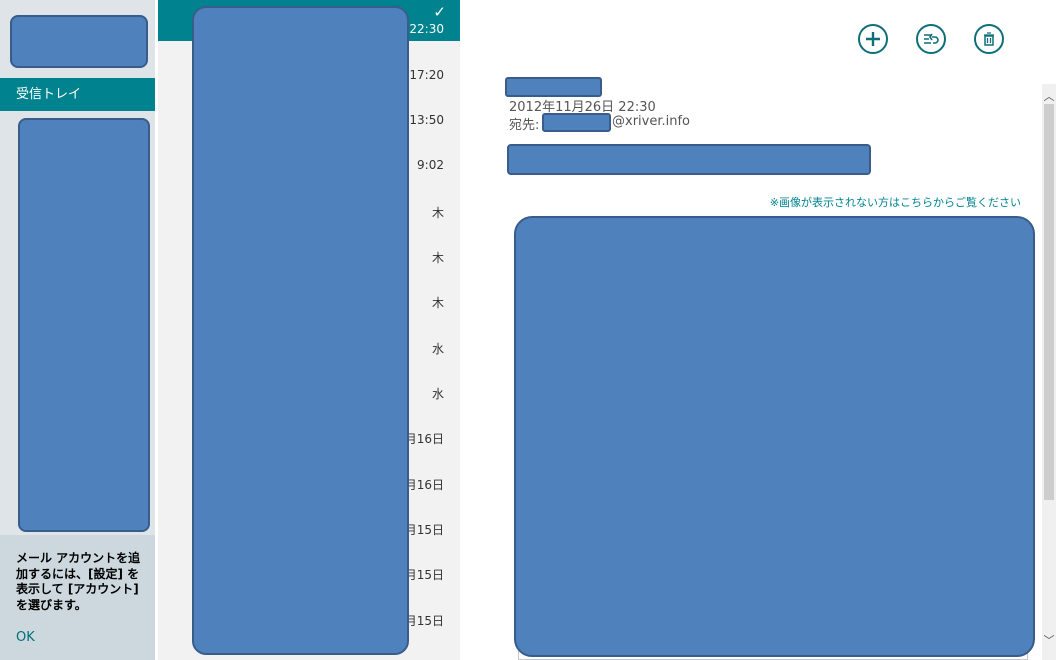  I want to click on redacted-account-name, so click(79, 41).